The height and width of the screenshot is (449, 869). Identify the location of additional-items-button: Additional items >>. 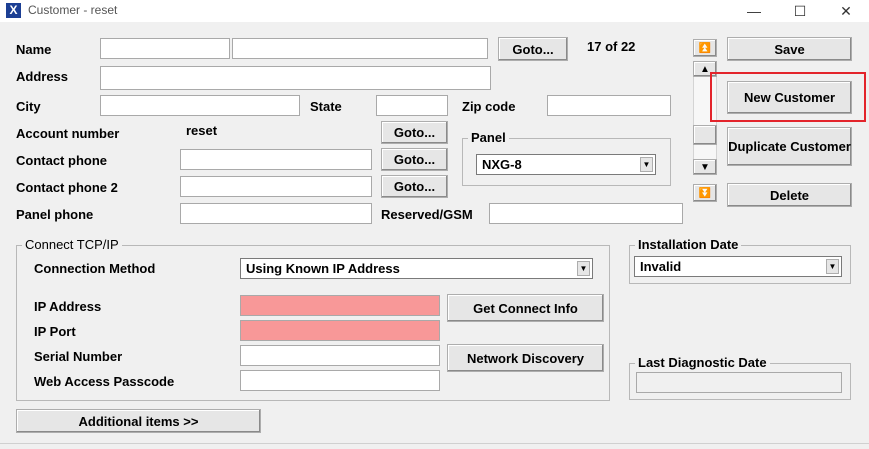
(138, 421).